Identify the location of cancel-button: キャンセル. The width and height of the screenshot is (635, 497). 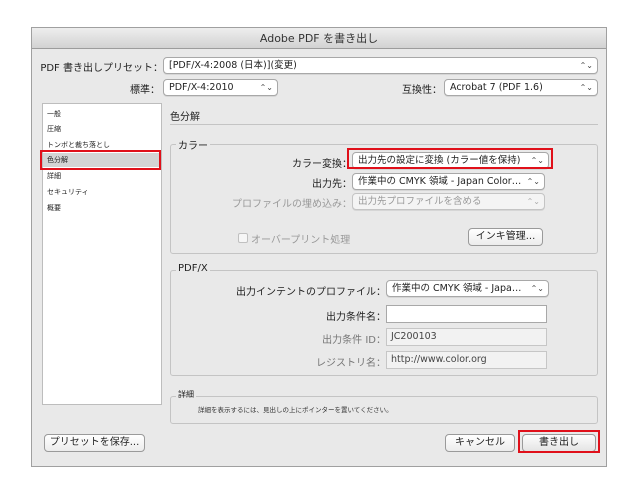
(480, 443).